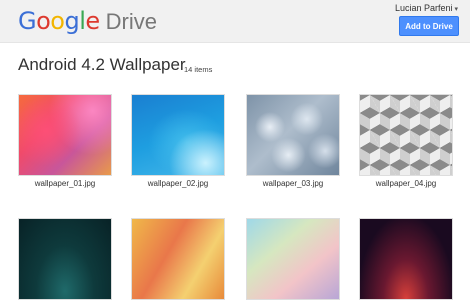 This screenshot has height=300, width=470. Describe the element at coordinates (27, 21) in the screenshot. I see `logo-letter-g1: G` at that location.